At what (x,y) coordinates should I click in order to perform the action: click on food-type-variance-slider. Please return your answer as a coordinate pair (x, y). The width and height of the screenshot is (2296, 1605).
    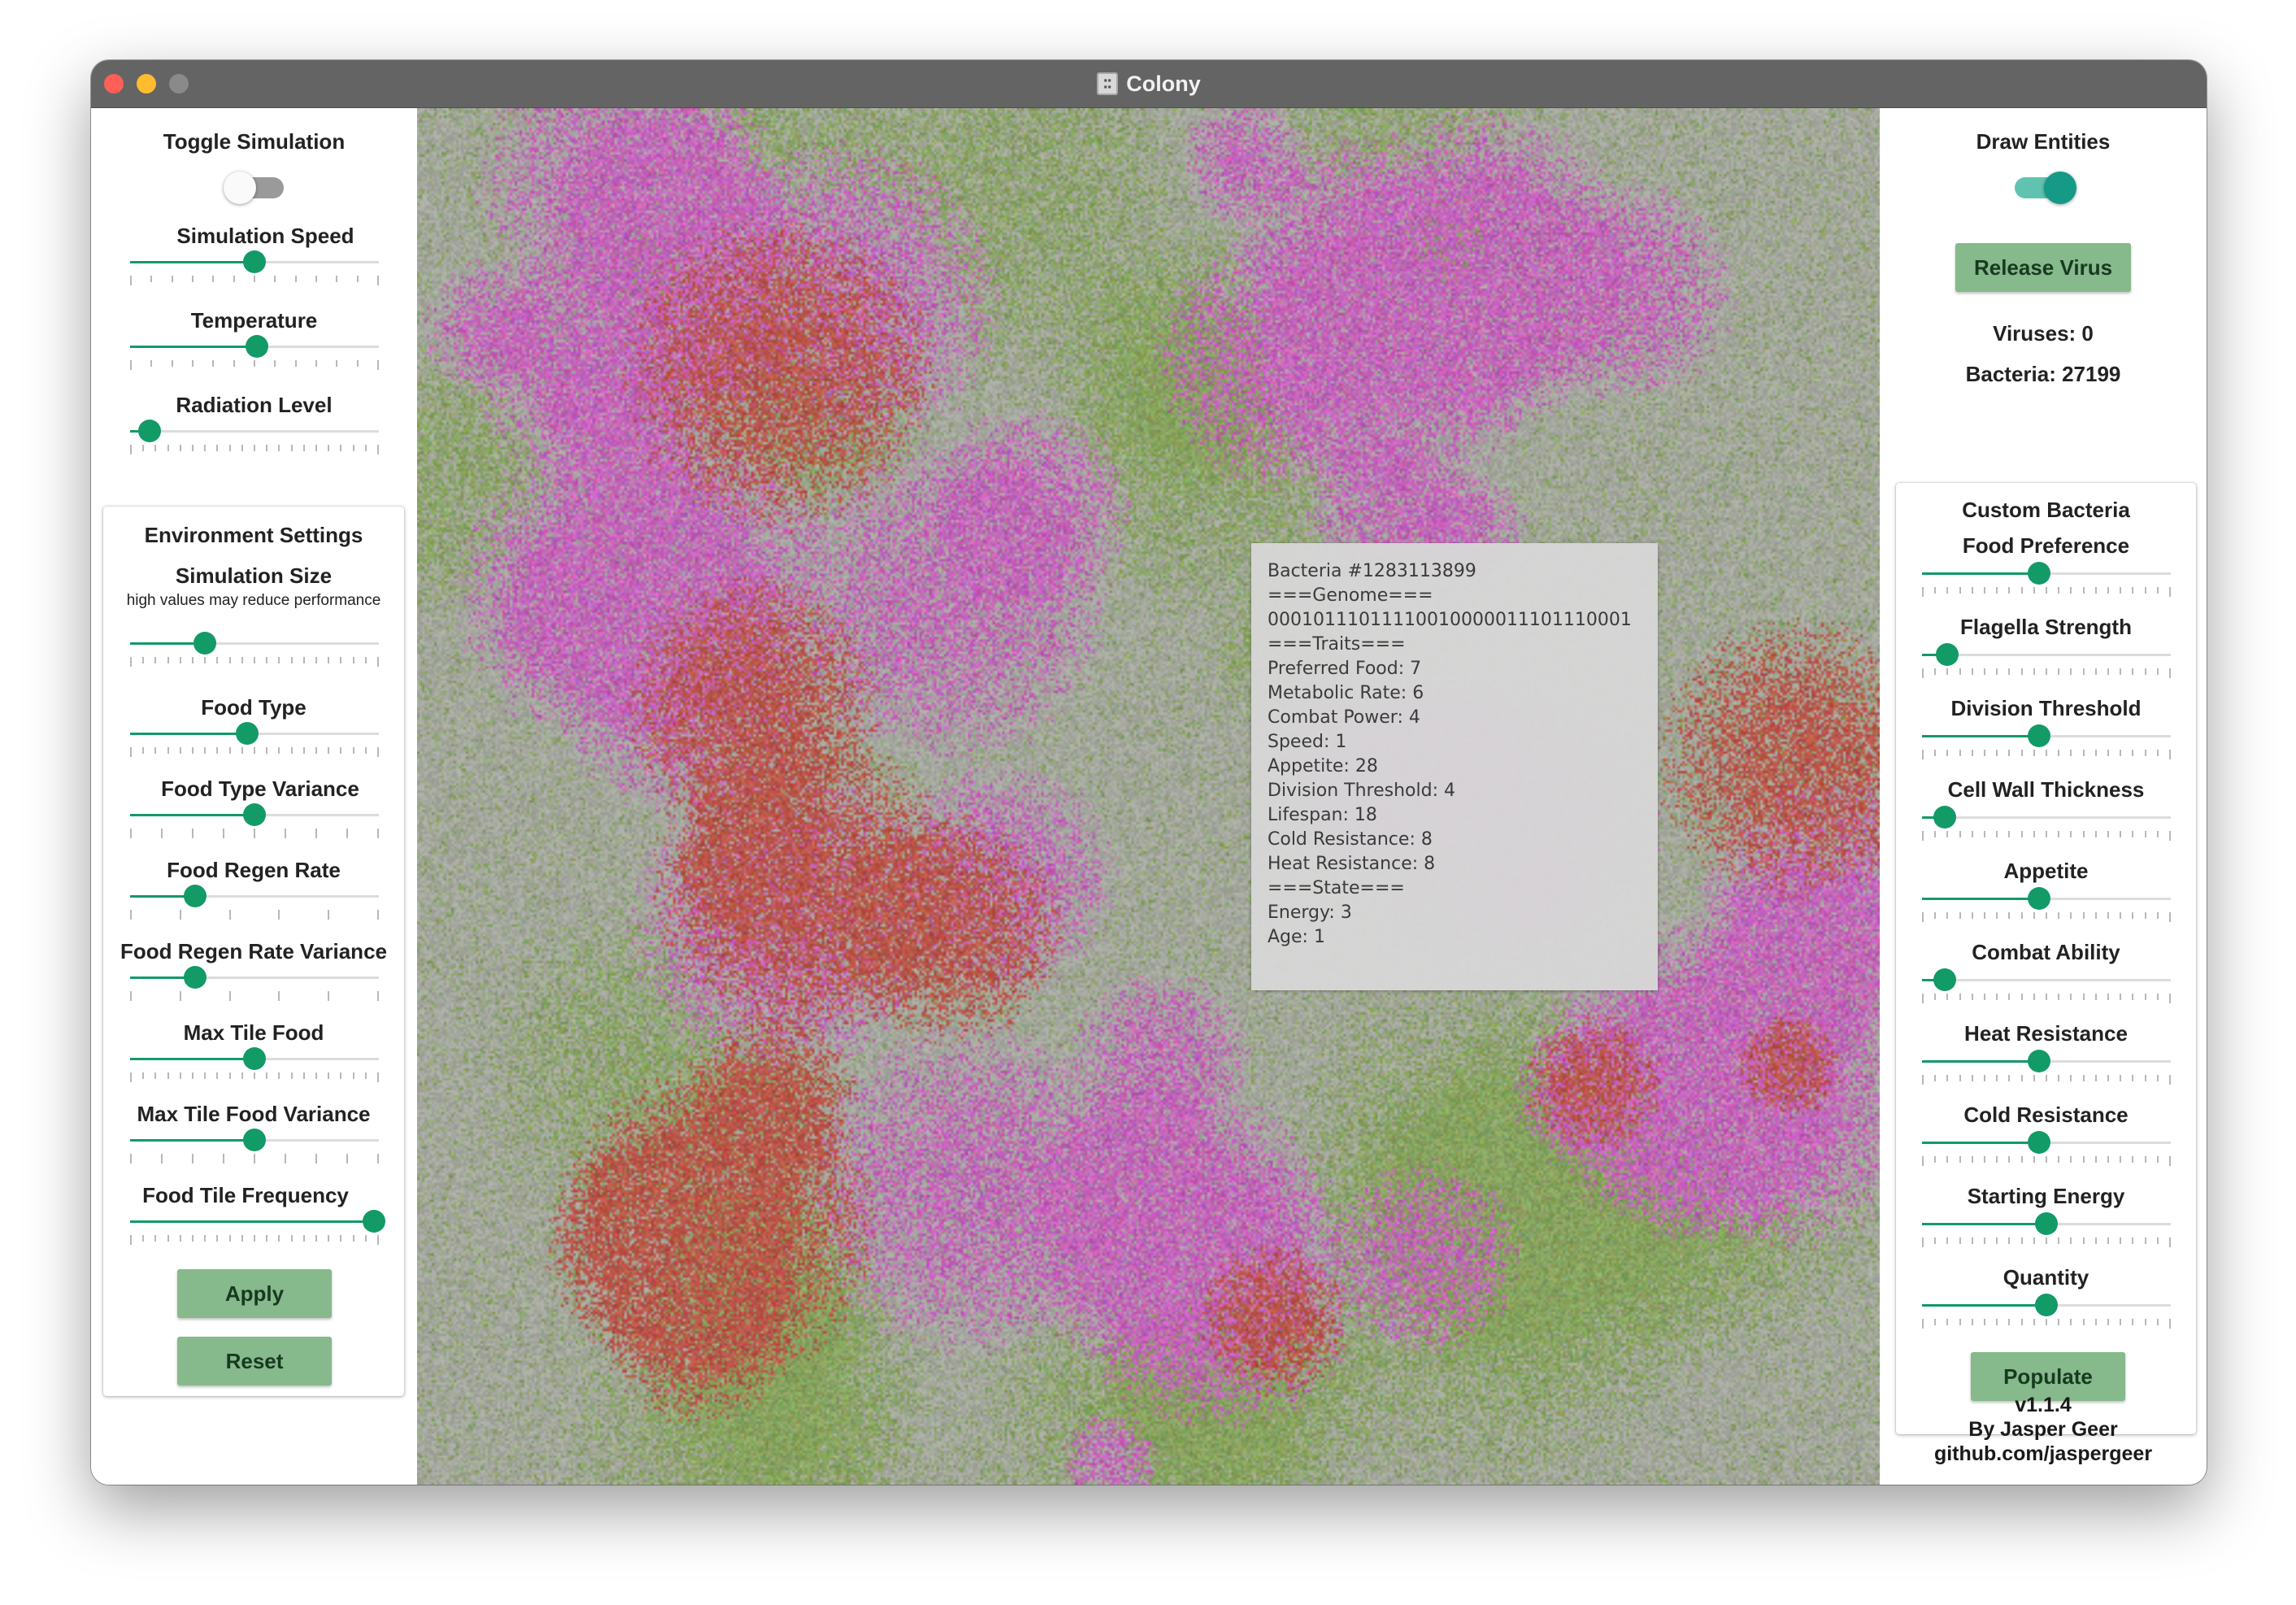
    Looking at the image, I should click on (255, 820).